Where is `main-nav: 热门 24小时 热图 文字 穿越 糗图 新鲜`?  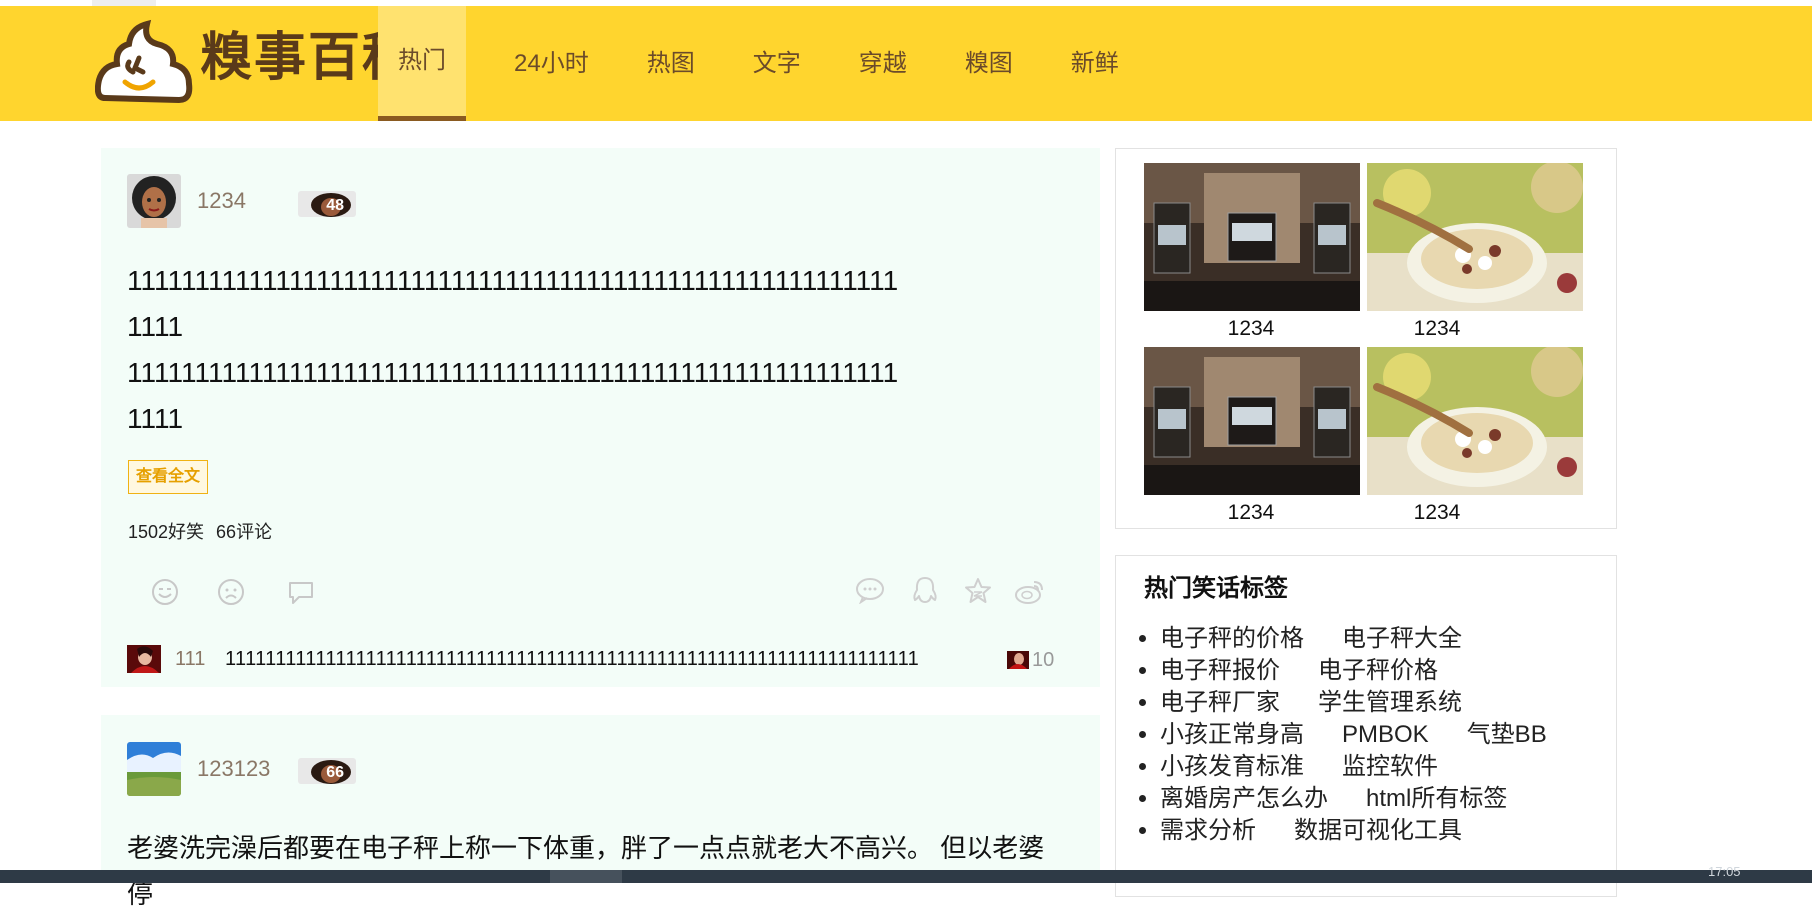 main-nav: 热门 24小时 热图 文字 穿越 糗图 新鲜 is located at coordinates (767, 63).